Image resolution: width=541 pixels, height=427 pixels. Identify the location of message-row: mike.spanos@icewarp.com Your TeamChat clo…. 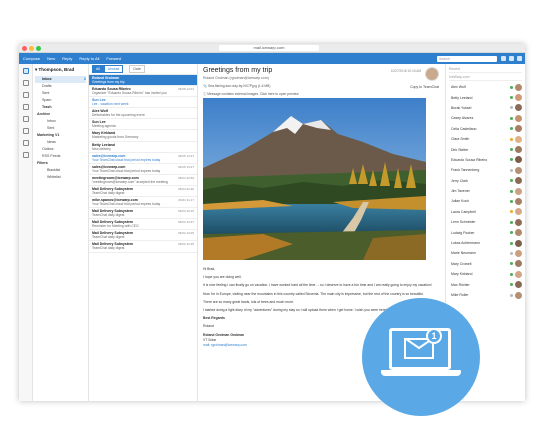
(143, 203).